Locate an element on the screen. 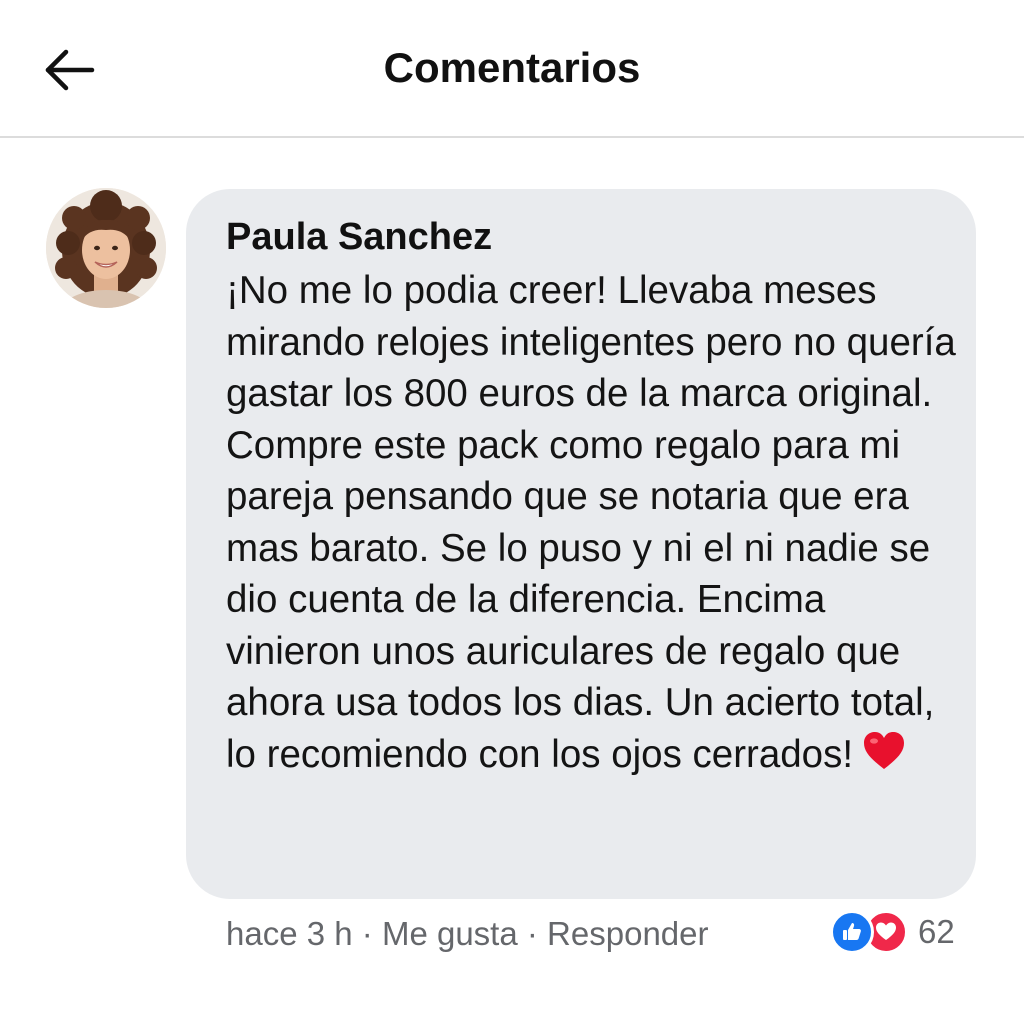  like-button: Me gusta is located at coordinates (450, 933).